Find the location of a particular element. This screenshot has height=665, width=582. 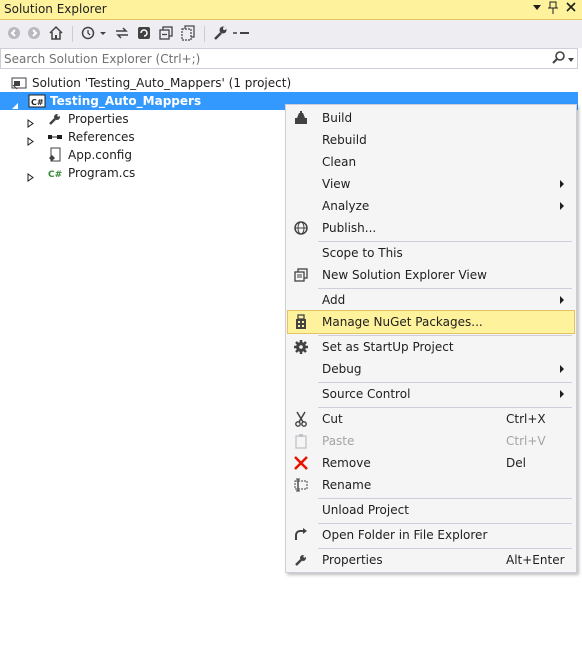

menu-item-set-as-startup-project: Set as StartUp Project is located at coordinates (431, 347).